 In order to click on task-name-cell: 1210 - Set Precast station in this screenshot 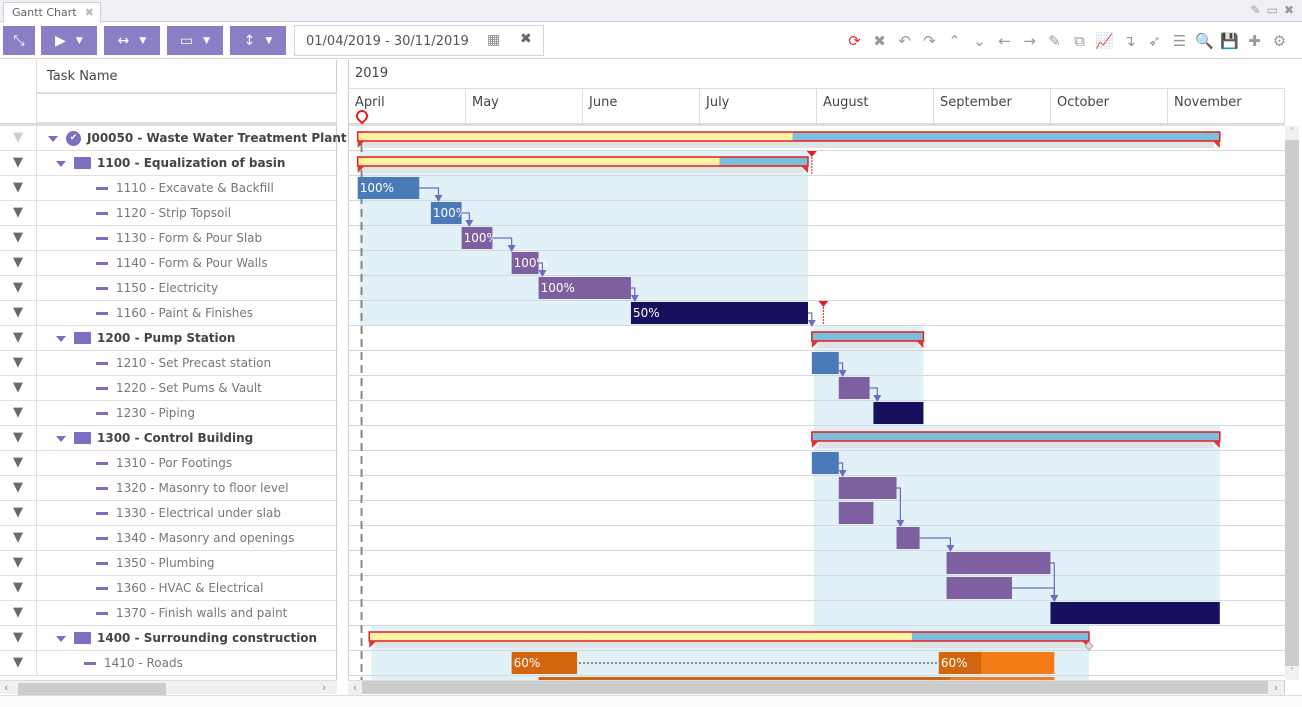, I will do `click(183, 363)`.